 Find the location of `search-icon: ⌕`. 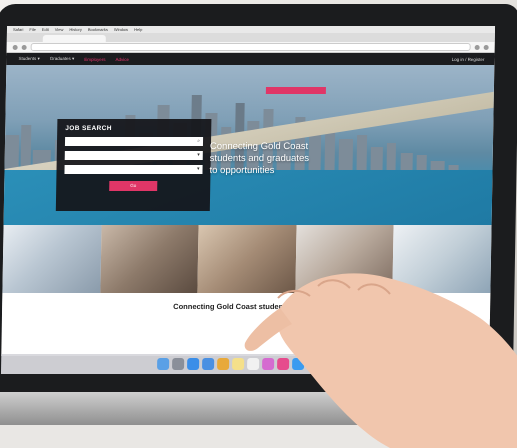

search-icon: ⌕ is located at coordinates (198, 141).